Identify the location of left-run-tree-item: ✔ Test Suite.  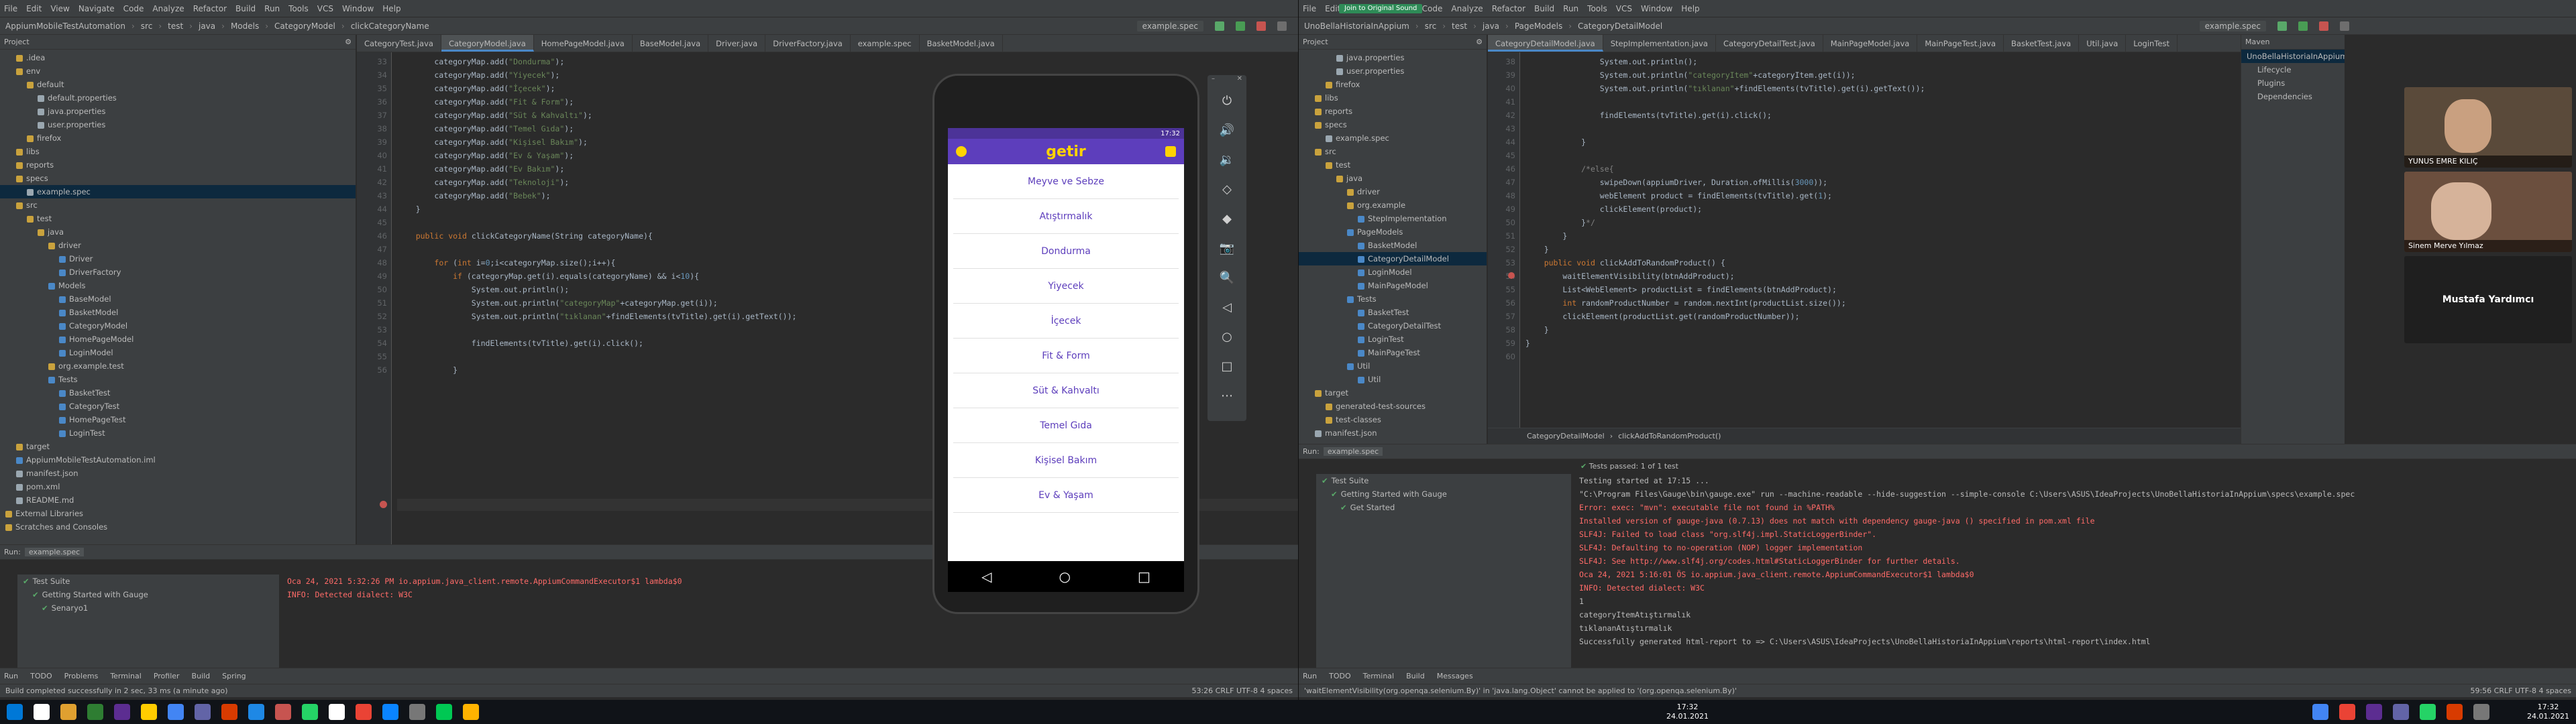
(148, 581).